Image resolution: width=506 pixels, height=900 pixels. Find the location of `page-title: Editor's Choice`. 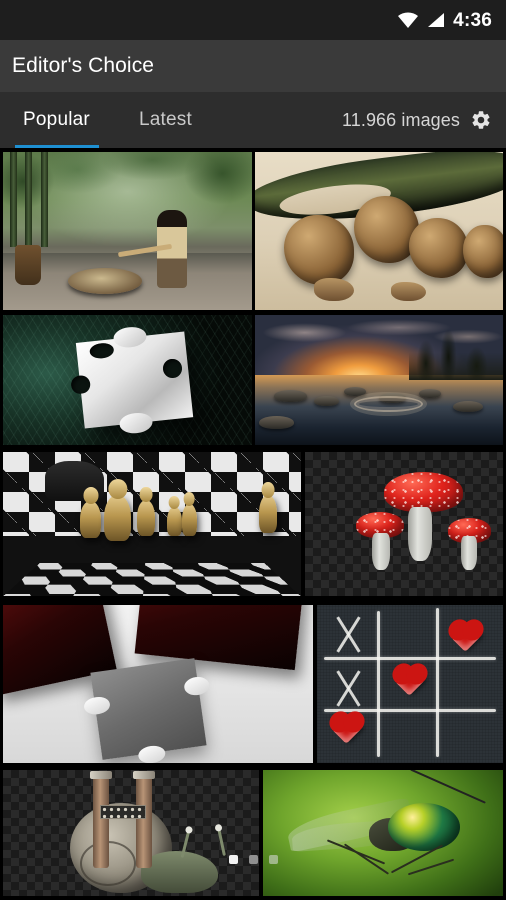

page-title: Editor's Choice is located at coordinates (83, 65).